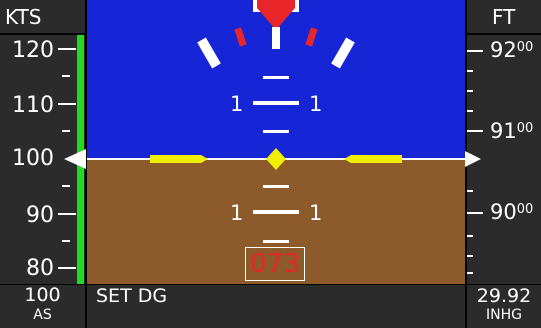 This screenshot has width=541, height=328. Describe the element at coordinates (504, 296) in the screenshot. I see `baro-setting-value: 29.92` at that location.